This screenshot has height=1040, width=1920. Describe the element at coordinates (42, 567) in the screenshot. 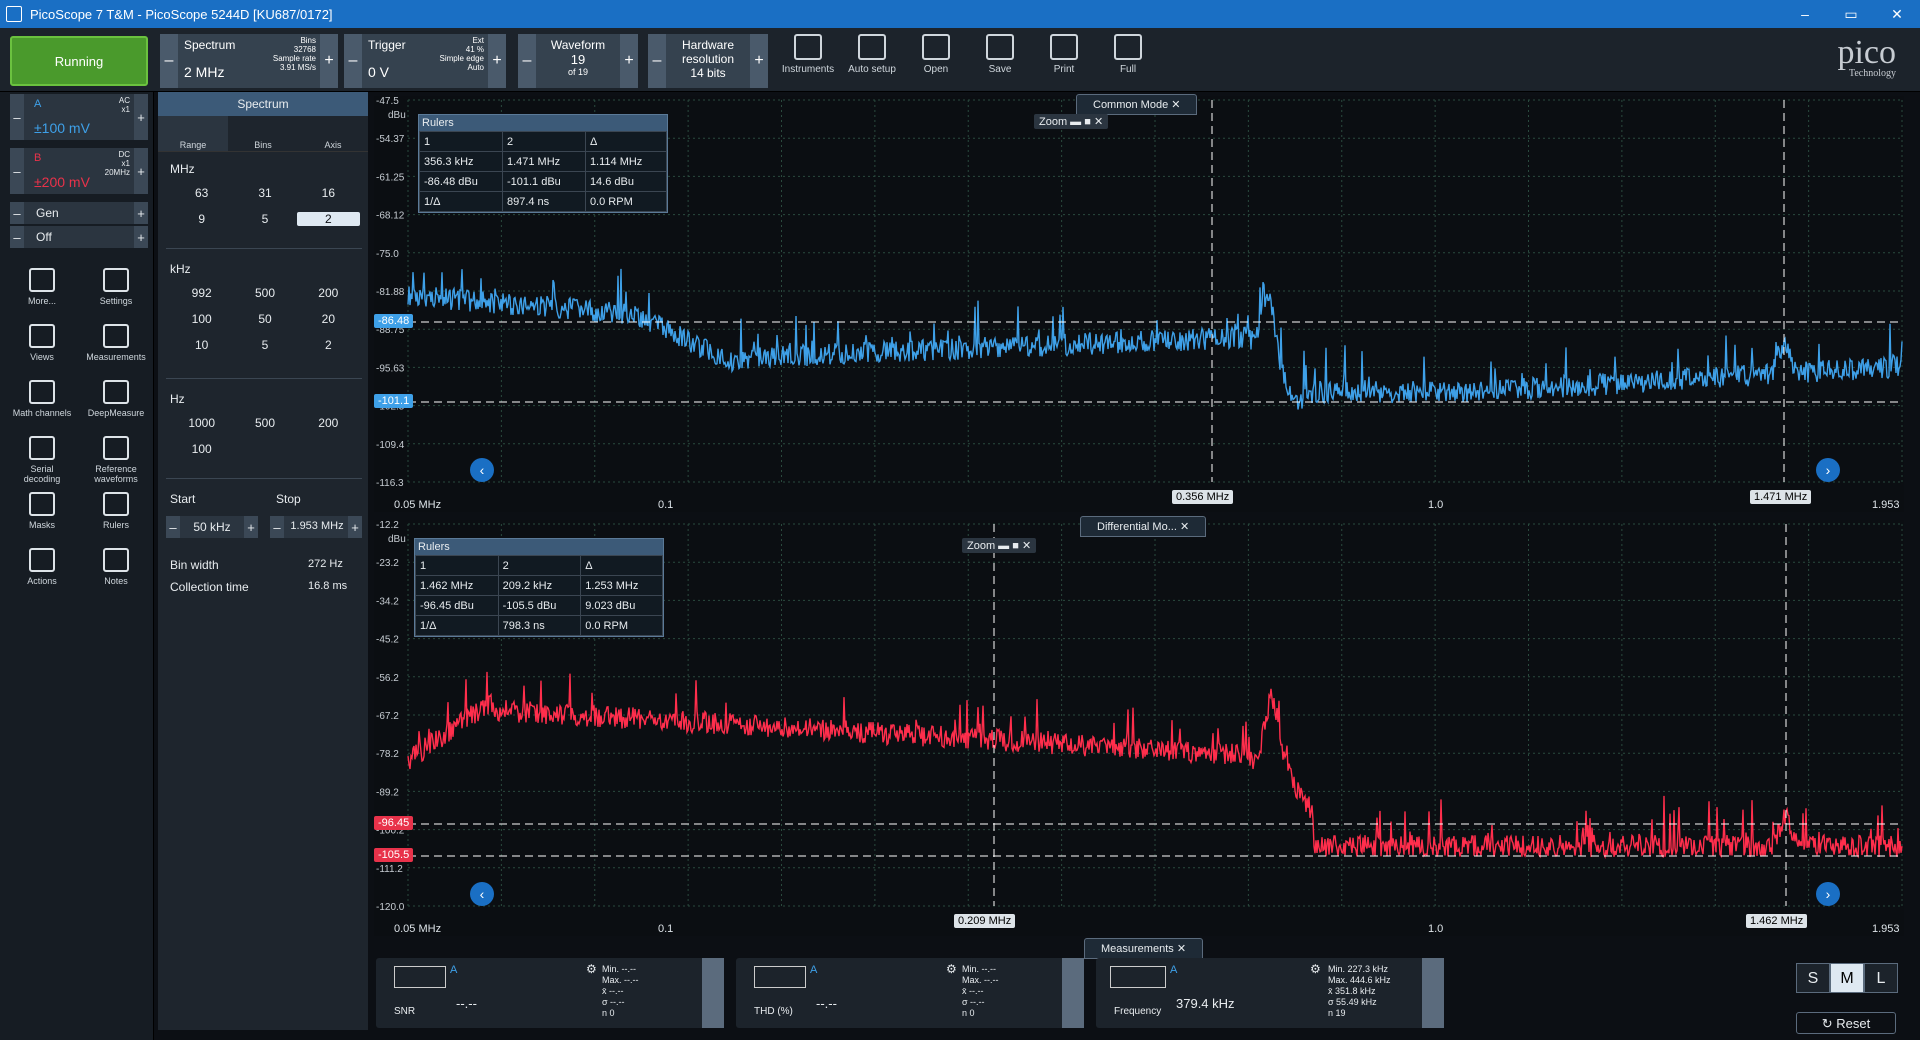

I see `actions-button: Actions` at that location.